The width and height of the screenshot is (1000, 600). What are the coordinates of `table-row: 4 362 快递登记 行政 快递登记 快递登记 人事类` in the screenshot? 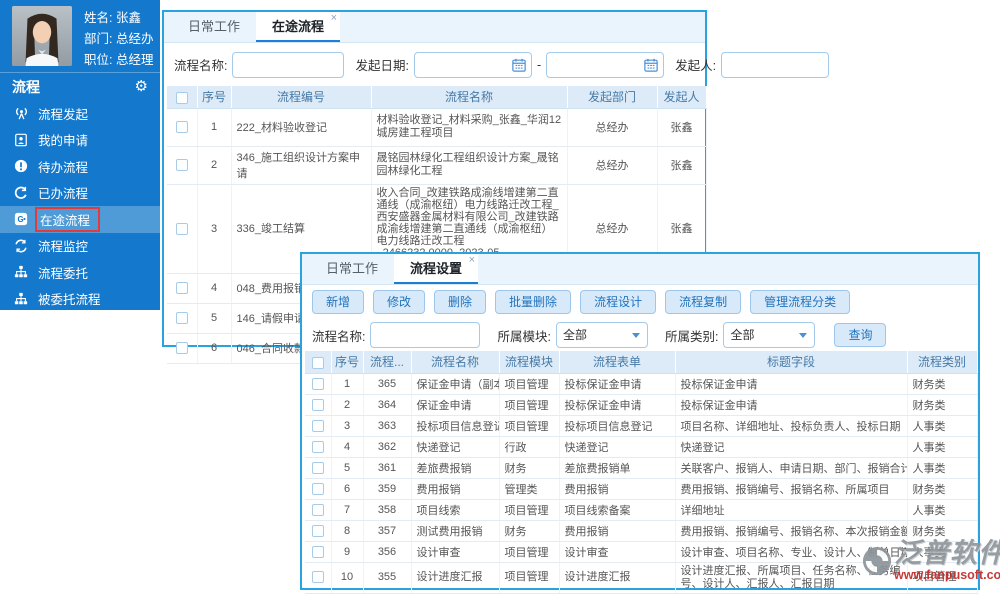 It's located at (641, 447).